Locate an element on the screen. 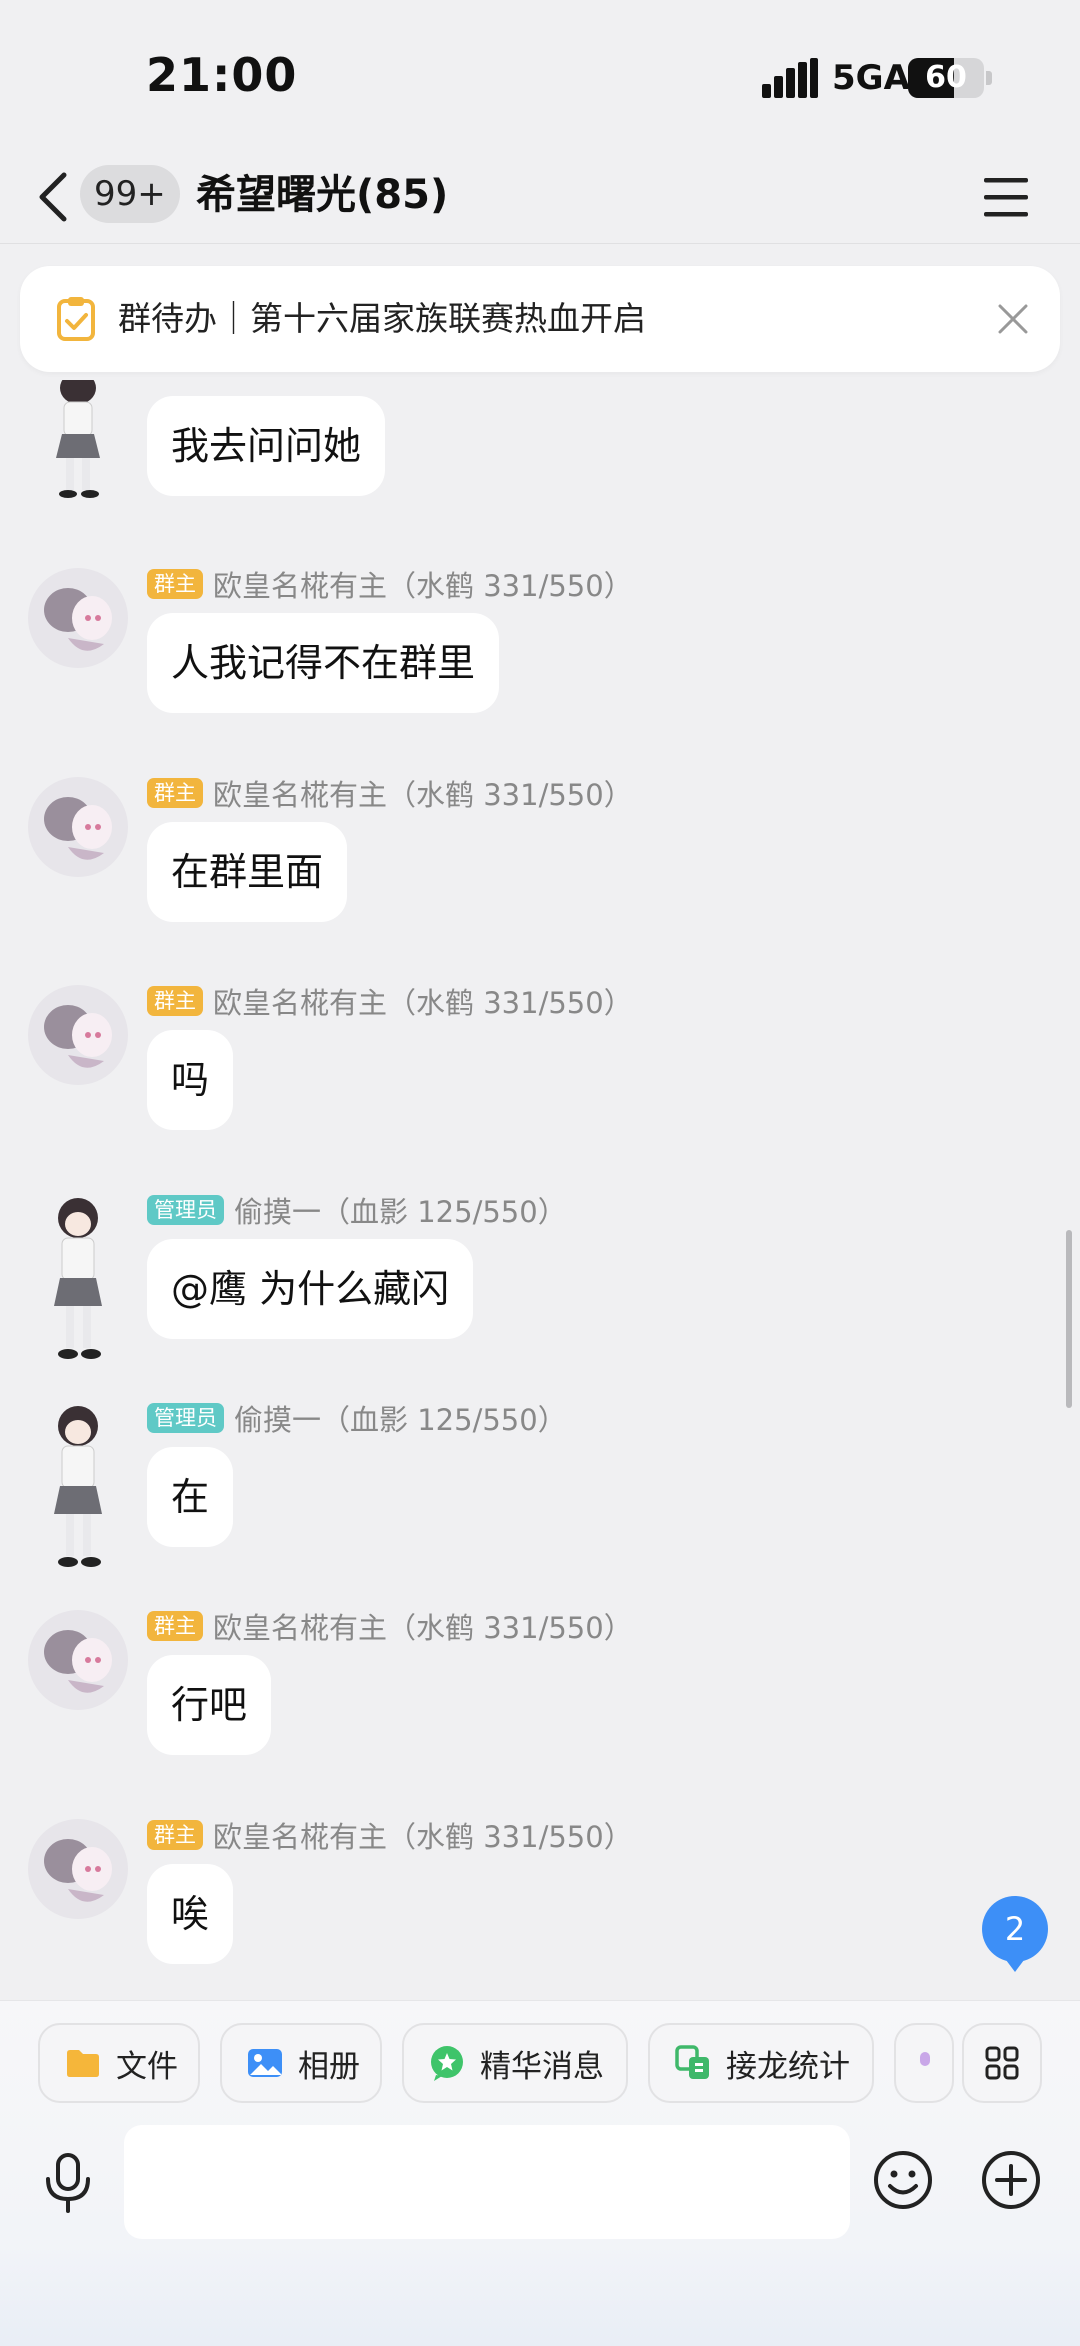 This screenshot has width=1080, height=2346. battery-level: 60 is located at coordinates (946, 77).